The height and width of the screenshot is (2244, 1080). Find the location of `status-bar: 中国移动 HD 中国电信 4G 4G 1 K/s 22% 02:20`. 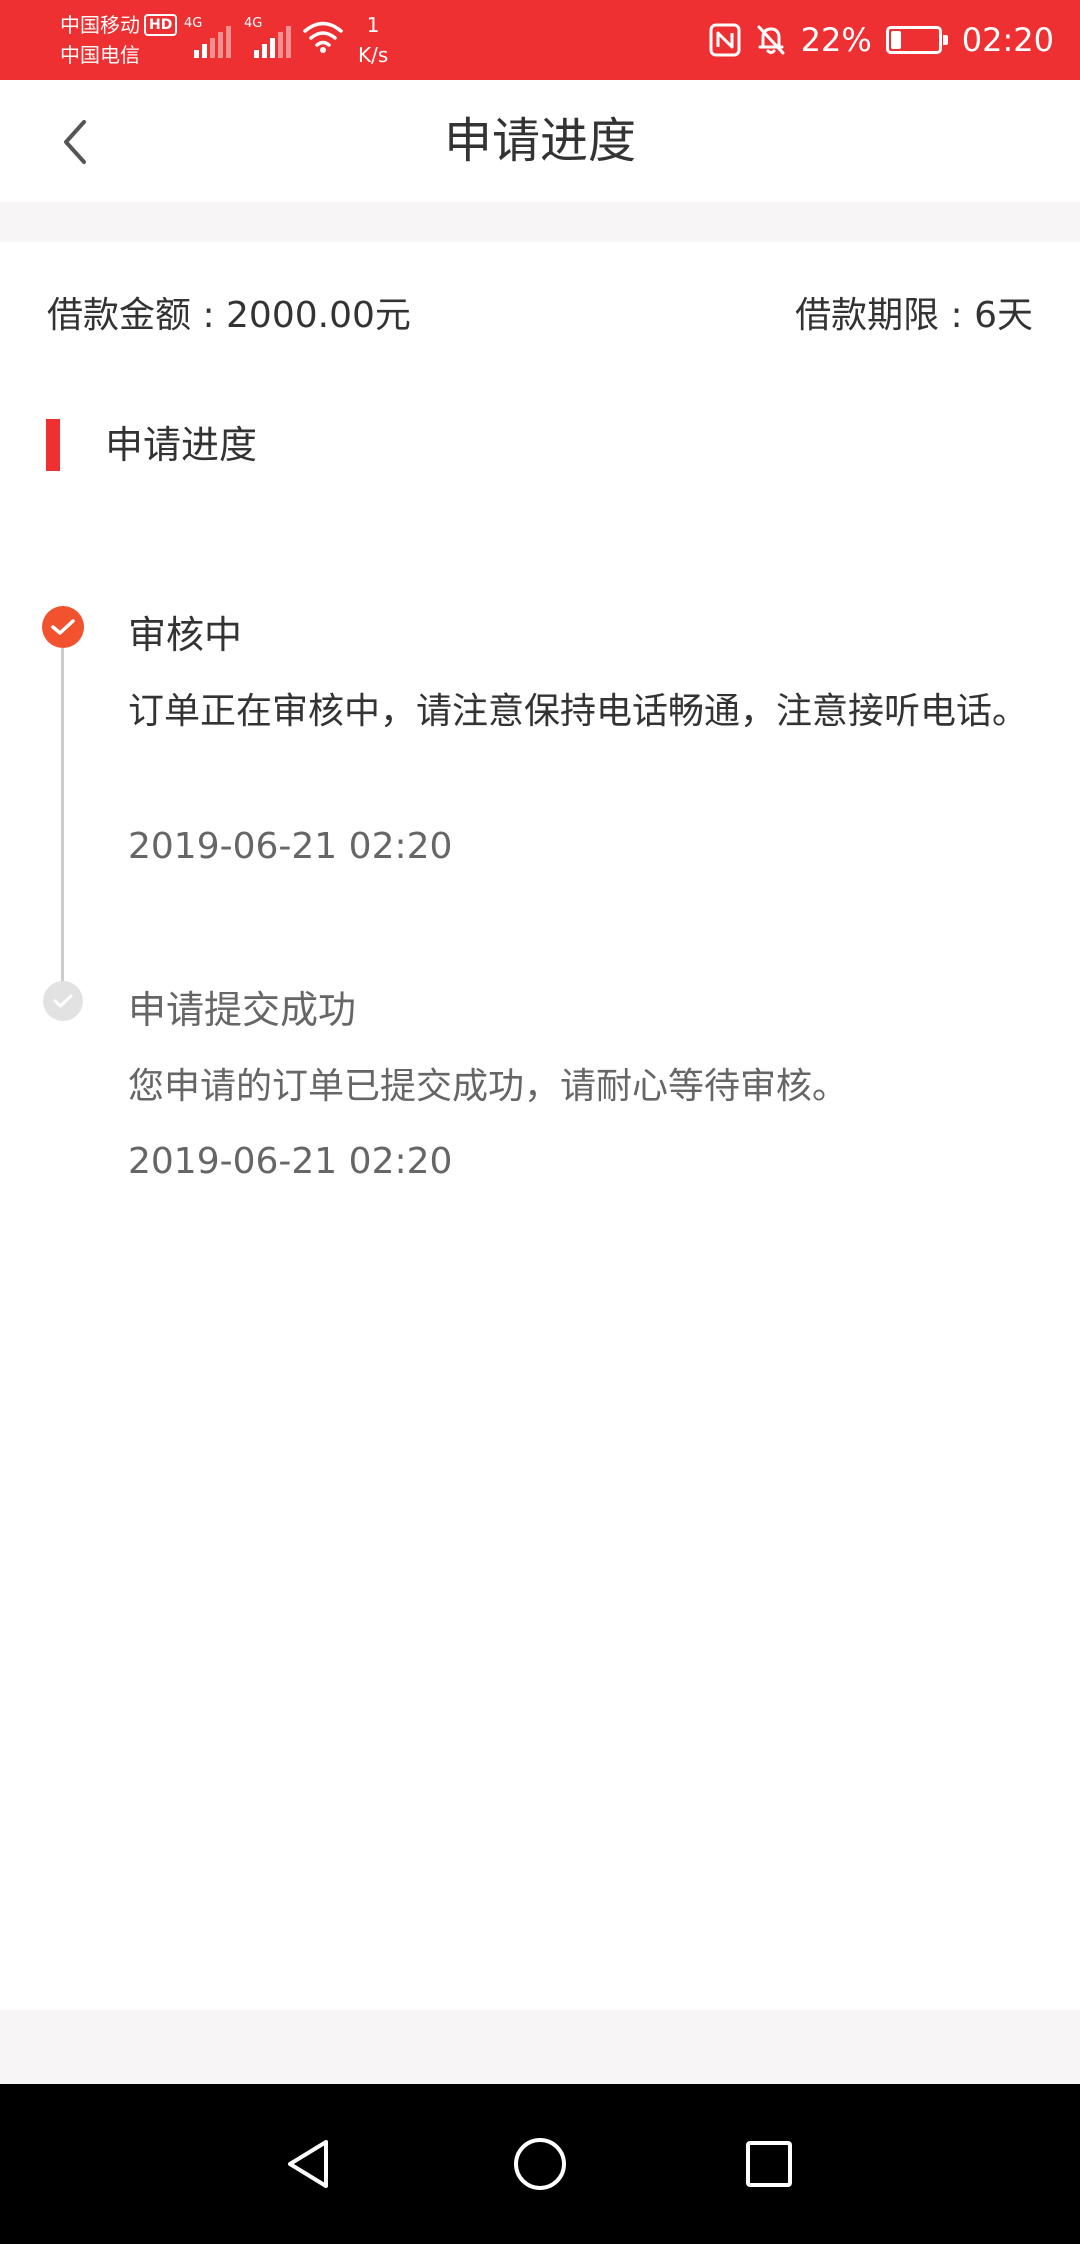

status-bar: 中国移动 HD 中国电信 4G 4G 1 K/s 22% 02:20 is located at coordinates (540, 40).